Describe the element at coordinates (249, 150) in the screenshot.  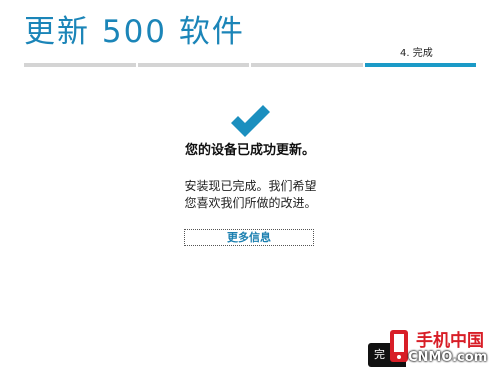
I see `success-headline: 您的设备已成功更新。` at that location.